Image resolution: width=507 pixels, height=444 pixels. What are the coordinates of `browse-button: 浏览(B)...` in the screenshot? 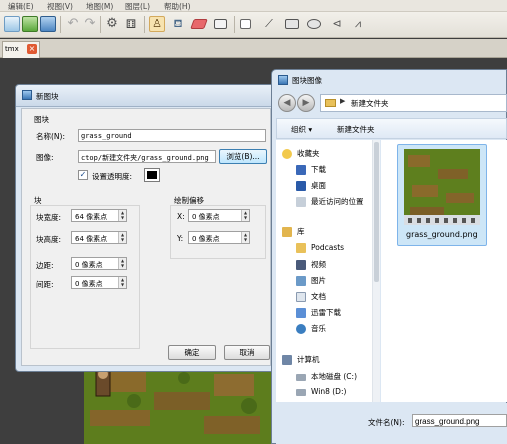 It's located at (243, 156).